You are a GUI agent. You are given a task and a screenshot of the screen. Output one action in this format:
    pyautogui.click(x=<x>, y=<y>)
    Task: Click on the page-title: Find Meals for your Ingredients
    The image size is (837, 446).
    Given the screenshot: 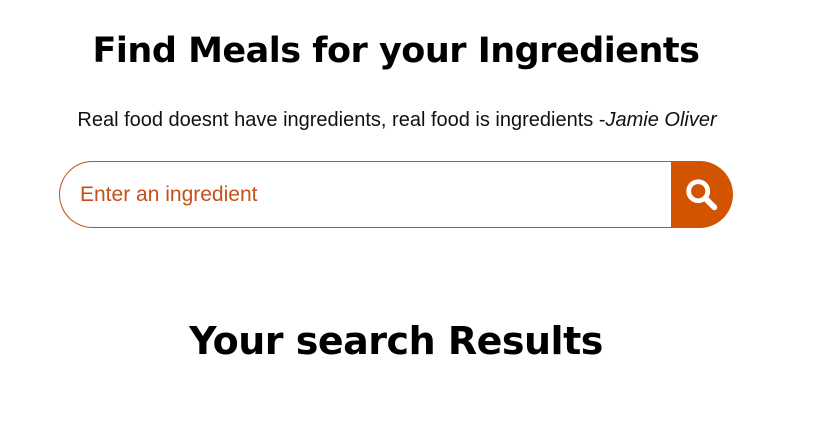 What is the action you would take?
    pyautogui.click(x=396, y=51)
    